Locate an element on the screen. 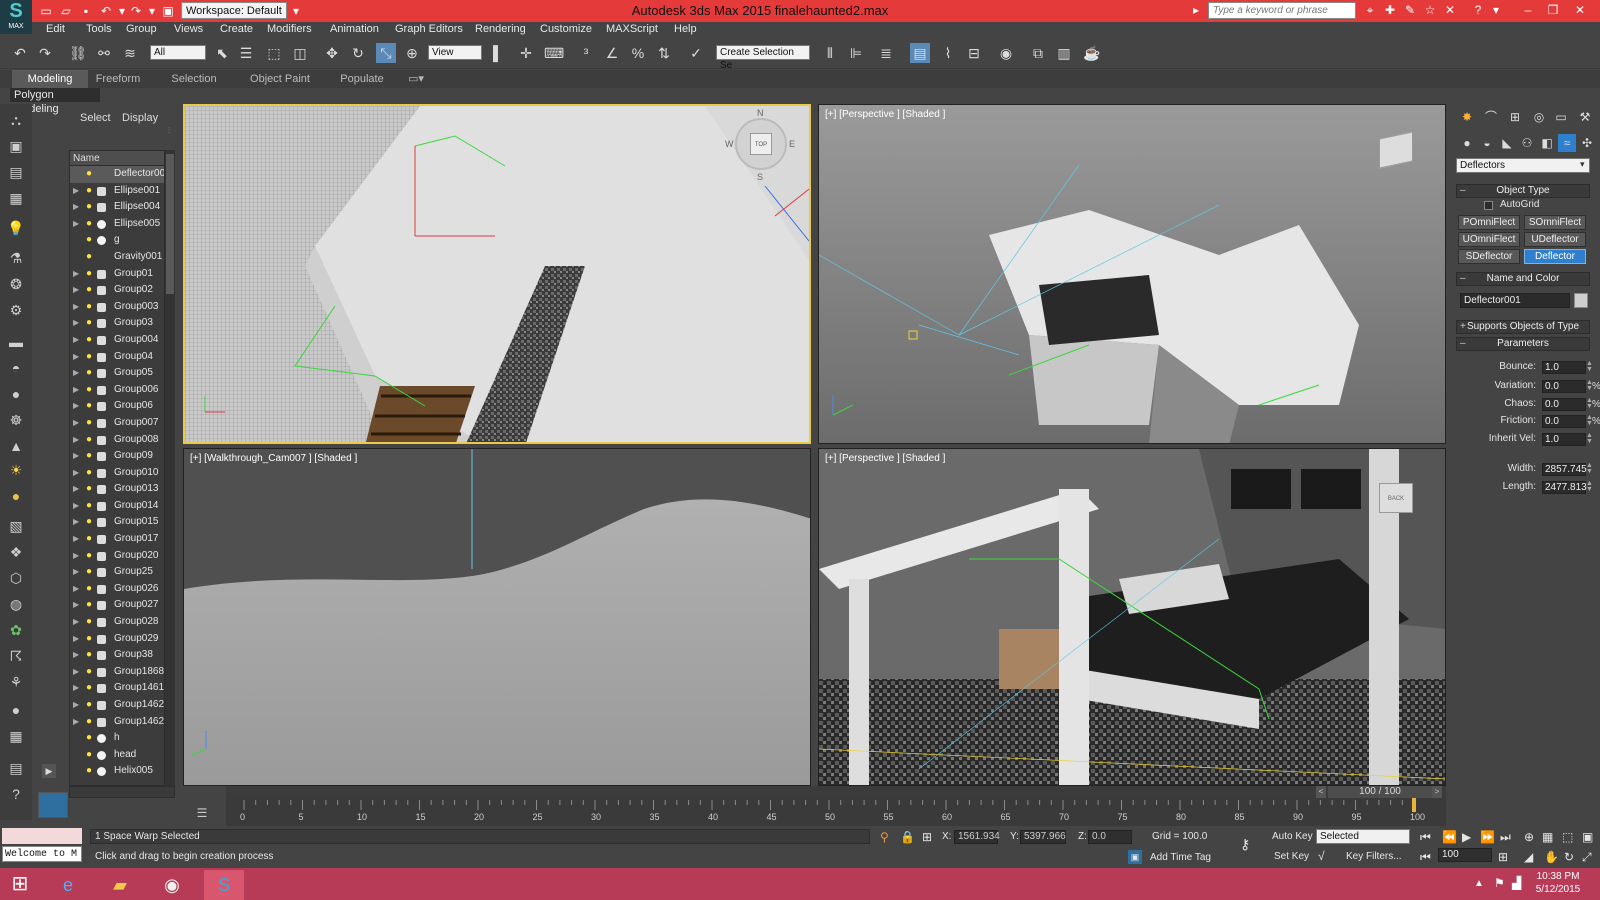 Image resolution: width=1600 pixels, height=900 pixels. zoom-extents-all-icon: ▣ is located at coordinates (1587, 837).